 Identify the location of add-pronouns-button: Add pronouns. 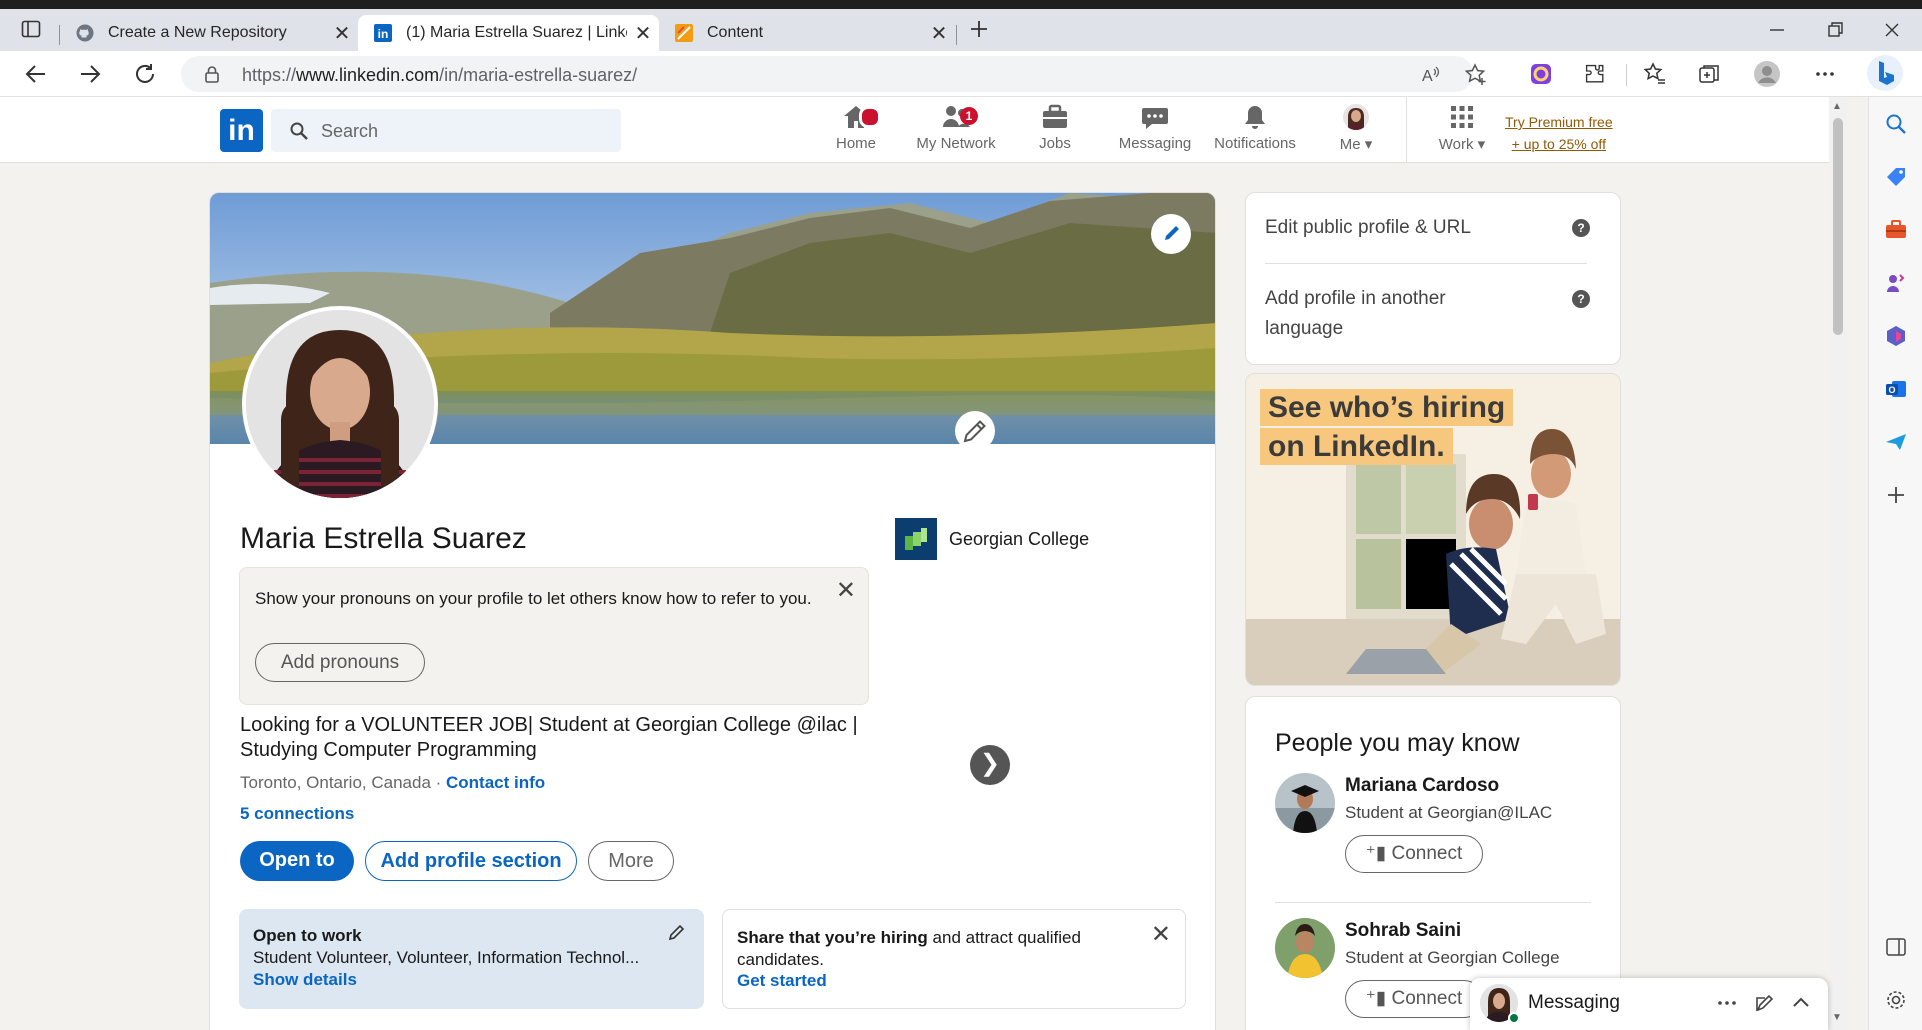
(340, 662).